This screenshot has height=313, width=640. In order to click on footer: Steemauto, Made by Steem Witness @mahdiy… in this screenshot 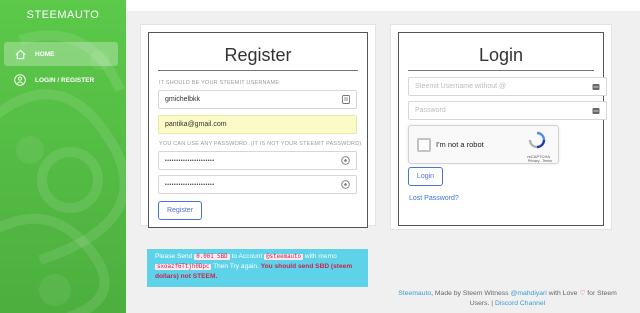, I will do `click(507, 299)`.